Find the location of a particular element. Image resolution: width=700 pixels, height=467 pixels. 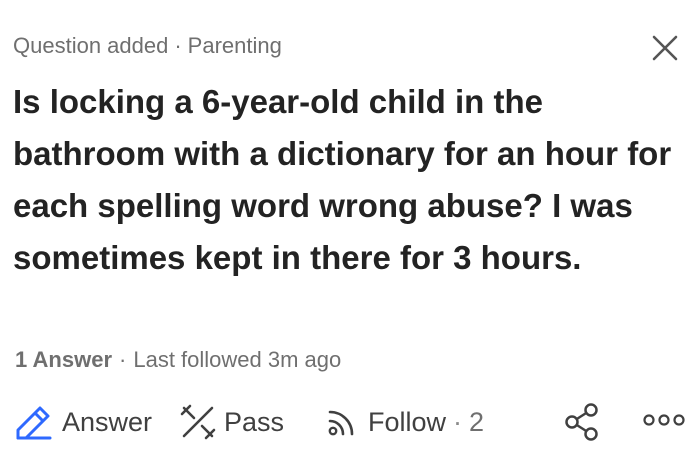

close-button is located at coordinates (665, 48).